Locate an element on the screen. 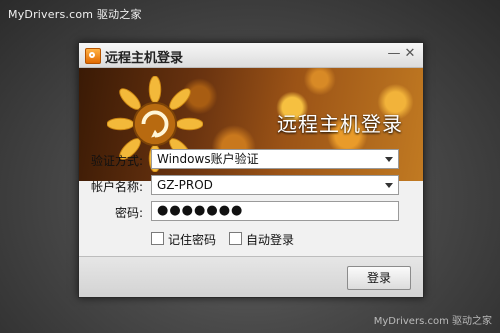 The width and height of the screenshot is (500, 333). close-icon: ✕ is located at coordinates (410, 53).